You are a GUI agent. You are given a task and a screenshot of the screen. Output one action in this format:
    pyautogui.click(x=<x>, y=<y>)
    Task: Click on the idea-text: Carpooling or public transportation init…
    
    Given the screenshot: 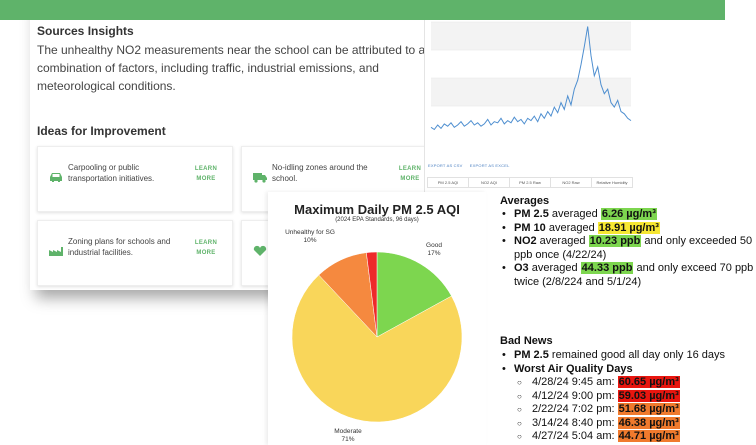 What is the action you would take?
    pyautogui.click(x=111, y=173)
    